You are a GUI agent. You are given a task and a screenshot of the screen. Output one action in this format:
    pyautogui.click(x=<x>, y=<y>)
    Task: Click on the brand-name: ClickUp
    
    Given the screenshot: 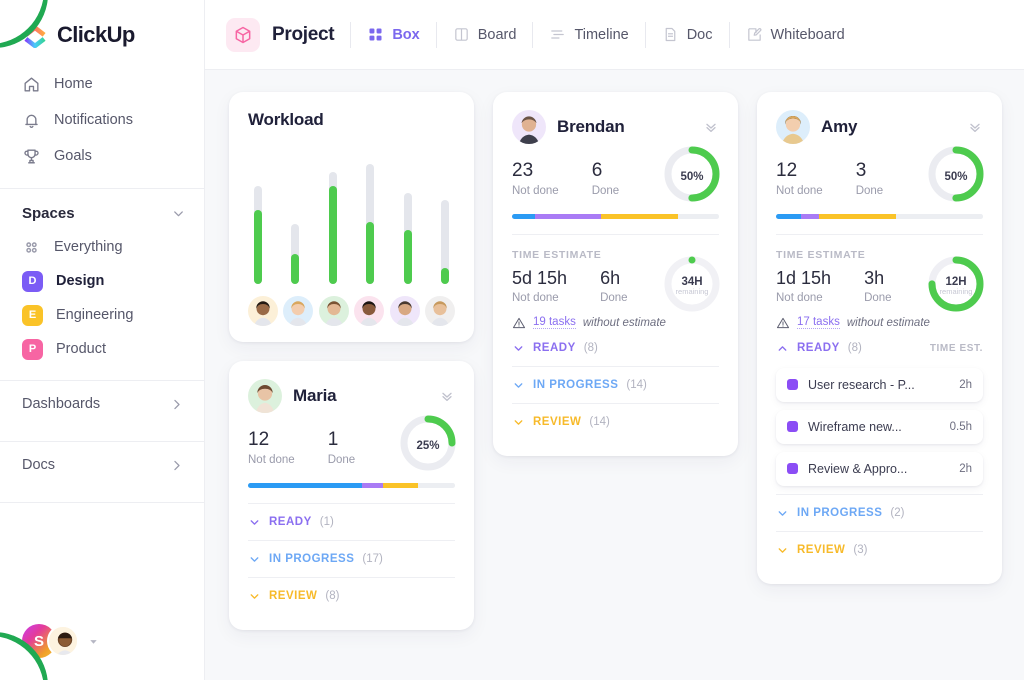 What is the action you would take?
    pyautogui.click(x=96, y=34)
    